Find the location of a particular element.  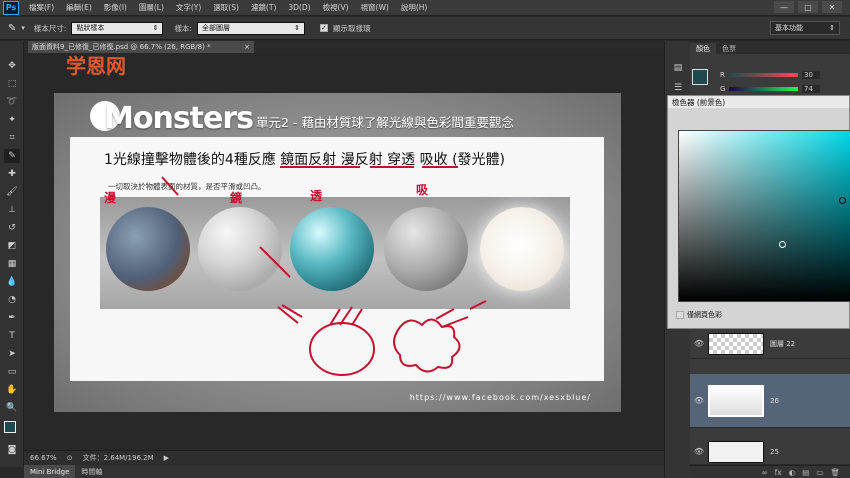

zoom-level: 66.67% is located at coordinates (43, 458).